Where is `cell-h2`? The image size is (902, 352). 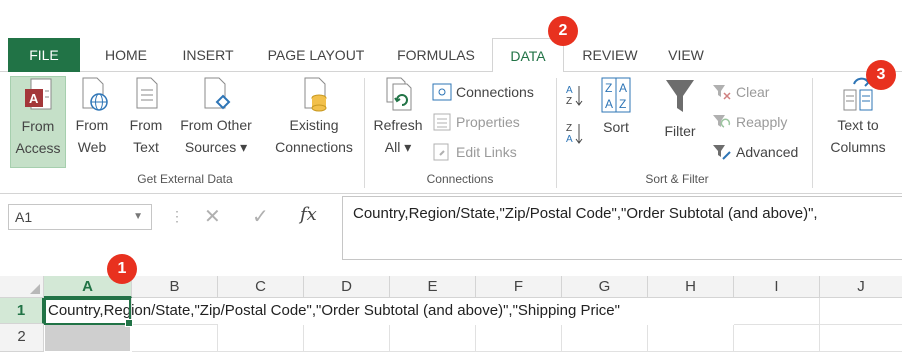 cell-h2 is located at coordinates (691, 338).